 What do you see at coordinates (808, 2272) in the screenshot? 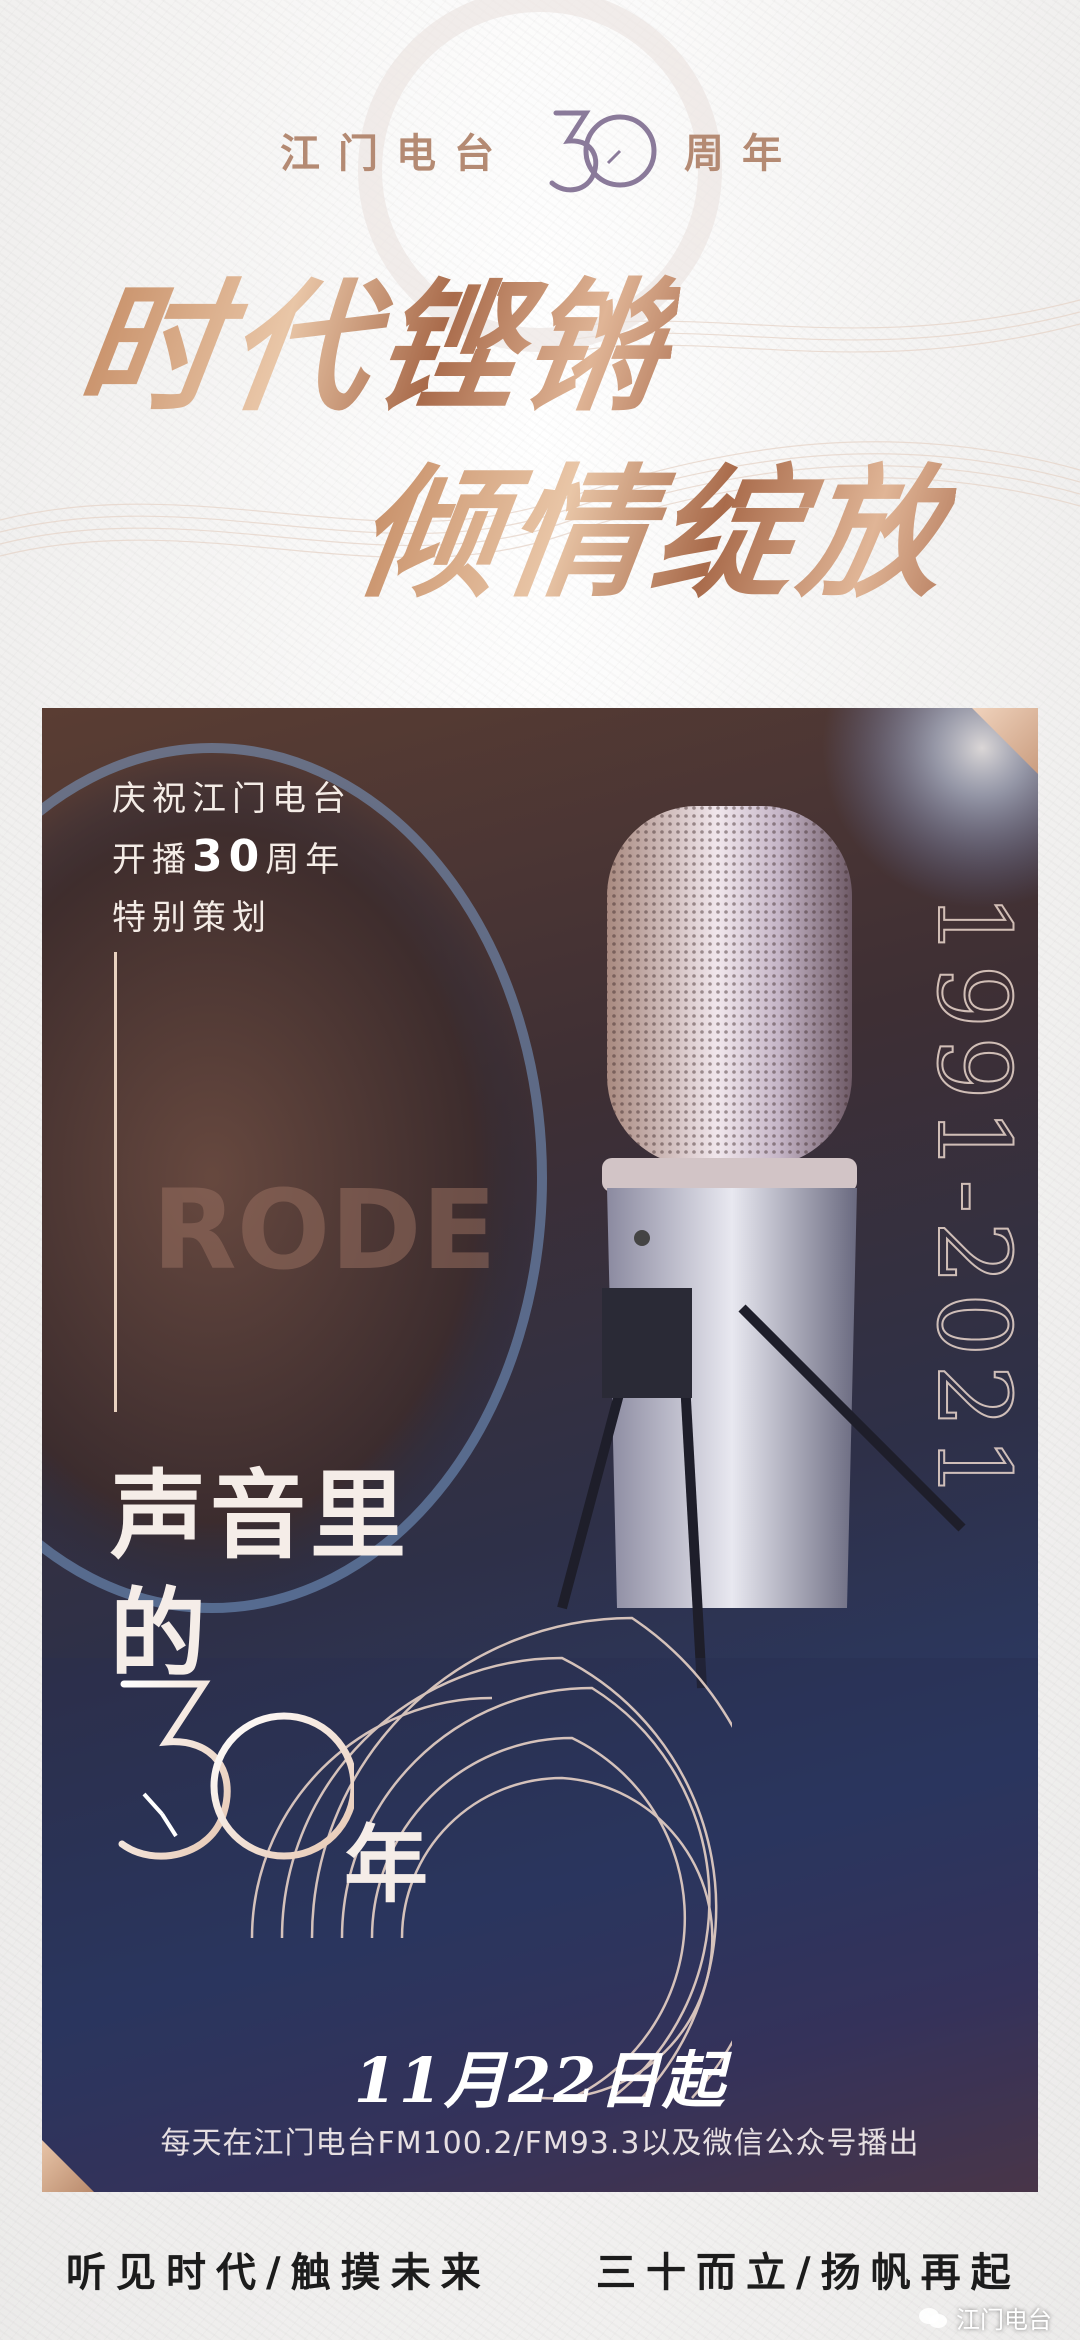
I see `footer-slogan-right: 三十而立/扬帆再起` at bounding box center [808, 2272].